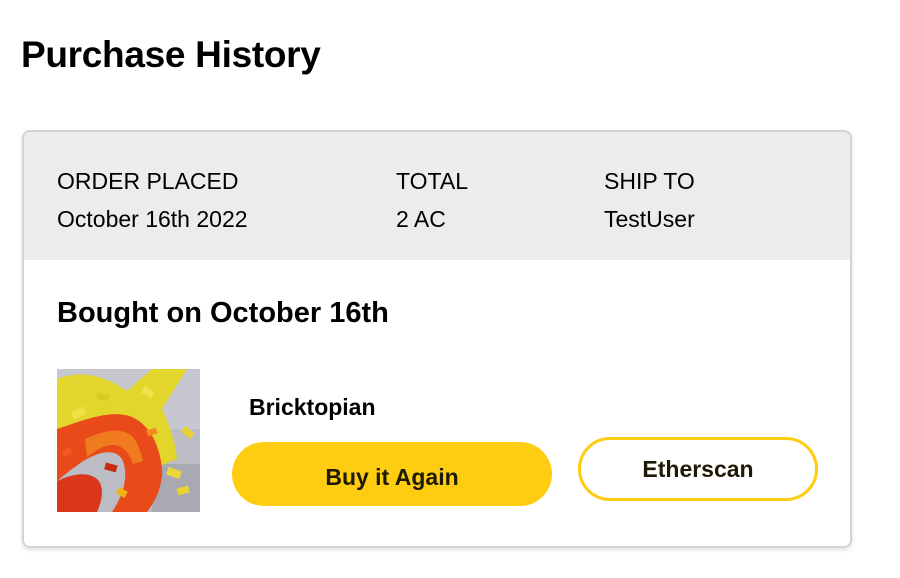  What do you see at coordinates (223, 313) in the screenshot?
I see `bought-on-heading: Bought on October 16th` at bounding box center [223, 313].